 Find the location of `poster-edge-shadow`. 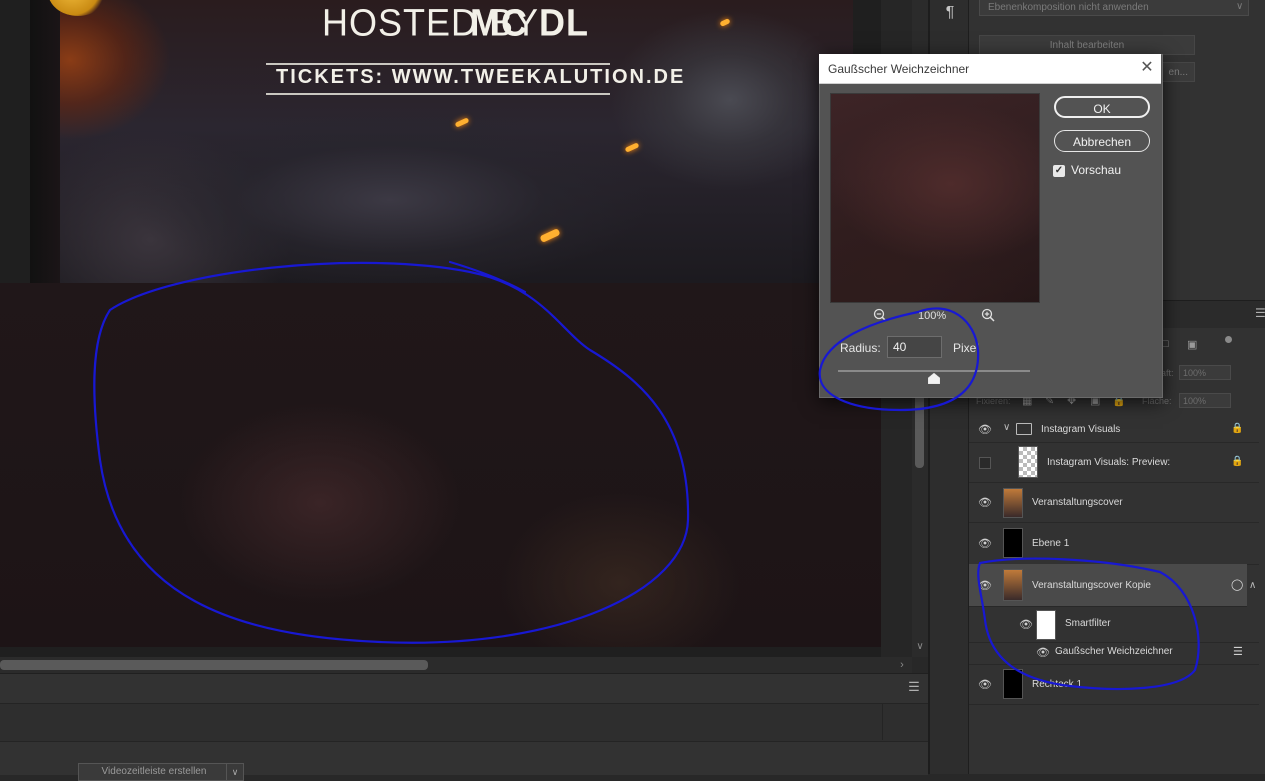

poster-edge-shadow is located at coordinates (45, 141).